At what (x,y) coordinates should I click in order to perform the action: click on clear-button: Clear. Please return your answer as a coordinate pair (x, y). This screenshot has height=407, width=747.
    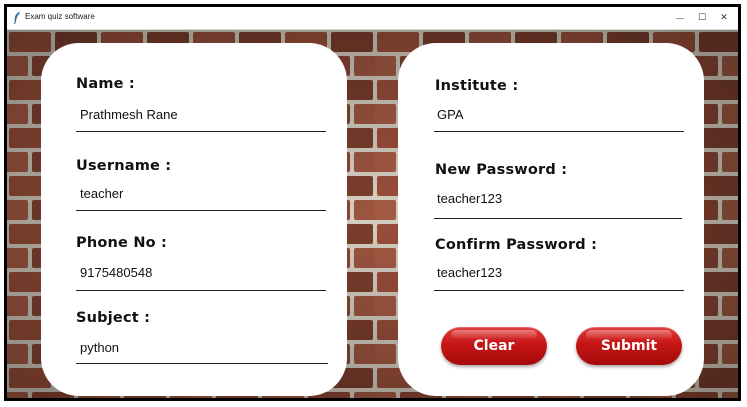
    Looking at the image, I should click on (494, 346).